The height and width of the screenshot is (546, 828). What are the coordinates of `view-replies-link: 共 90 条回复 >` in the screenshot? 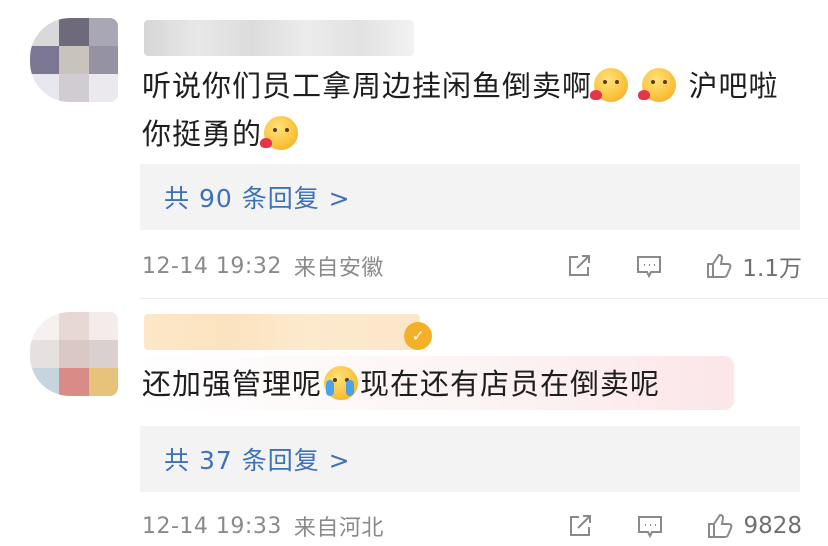 It's located at (257, 197).